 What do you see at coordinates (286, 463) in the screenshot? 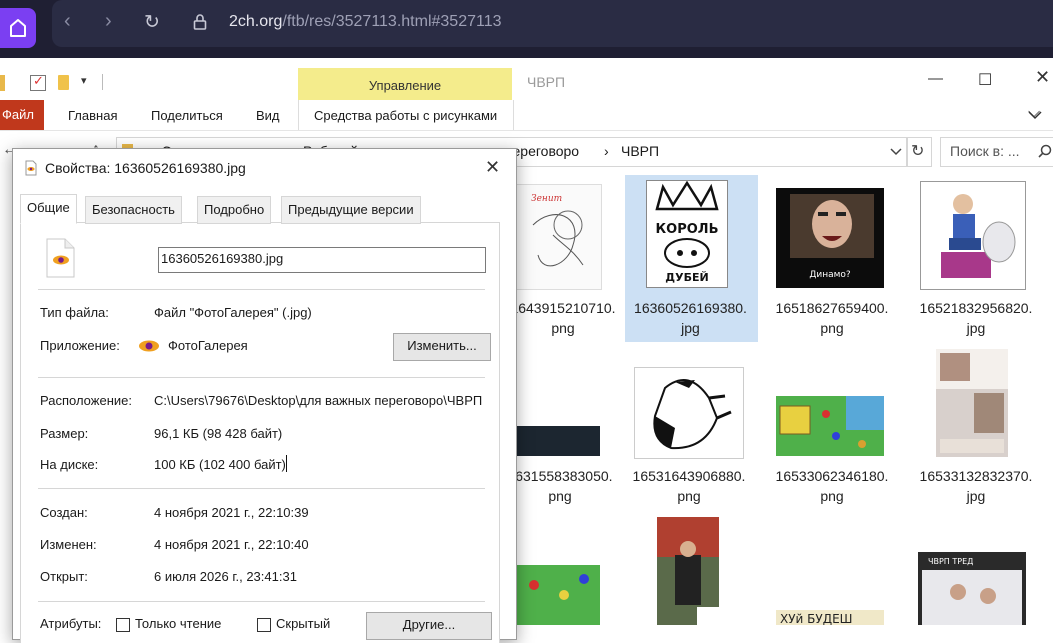
I see `text-cursor` at bounding box center [286, 463].